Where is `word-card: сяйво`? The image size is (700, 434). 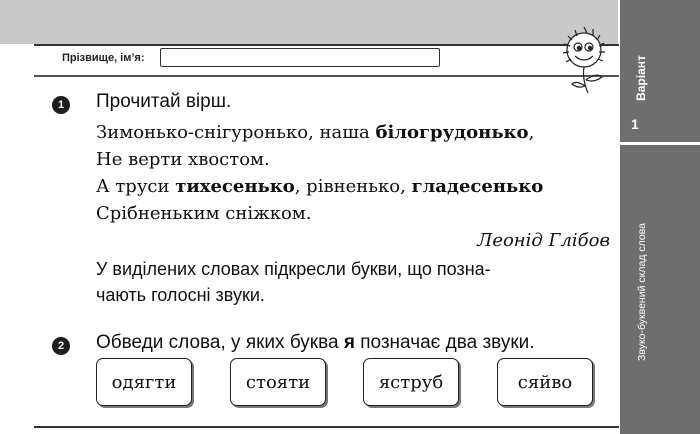 word-card: сяйво is located at coordinates (545, 382).